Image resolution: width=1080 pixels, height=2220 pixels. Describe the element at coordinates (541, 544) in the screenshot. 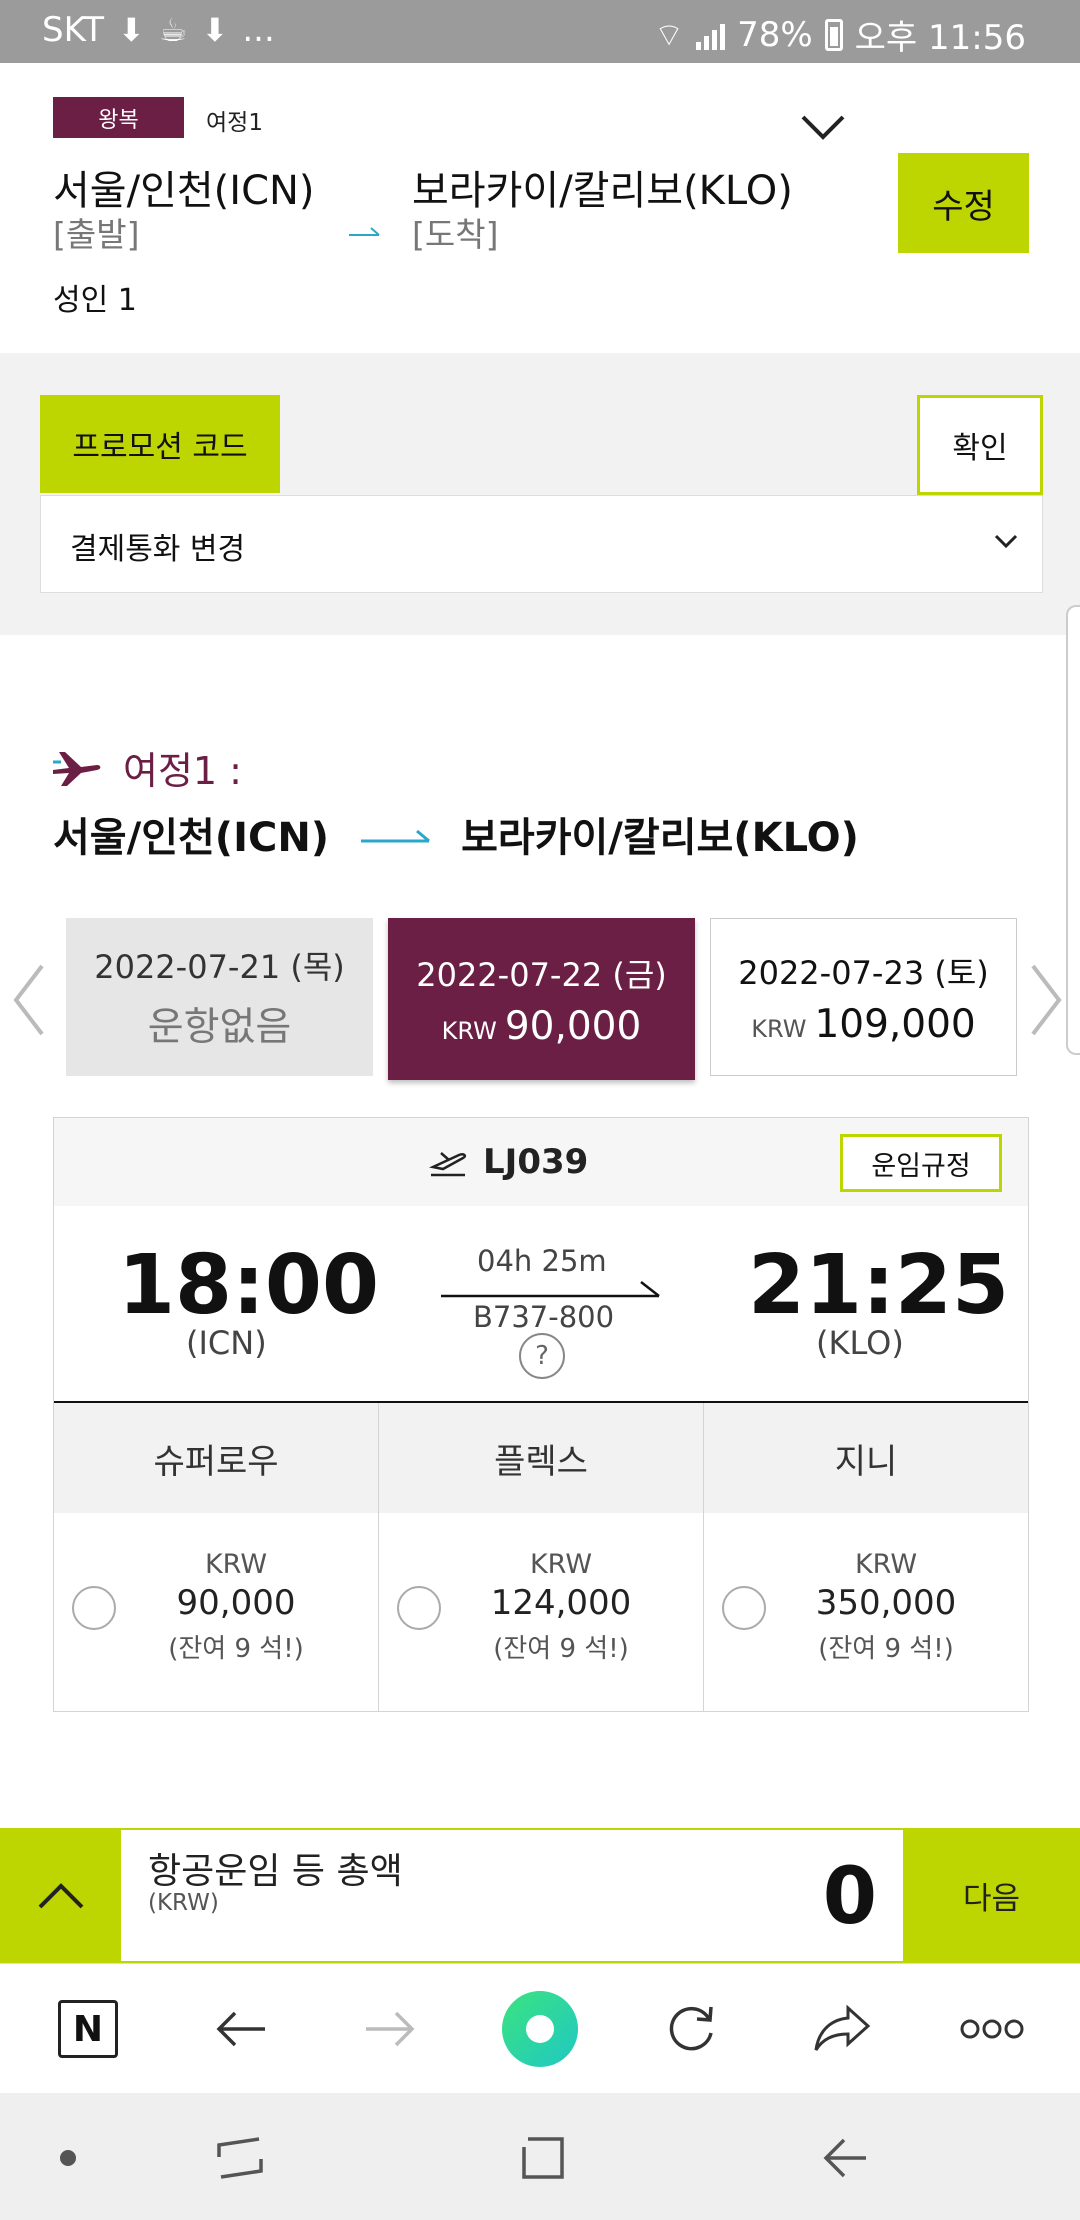

I see `currency-select: 결제통화 변경` at that location.